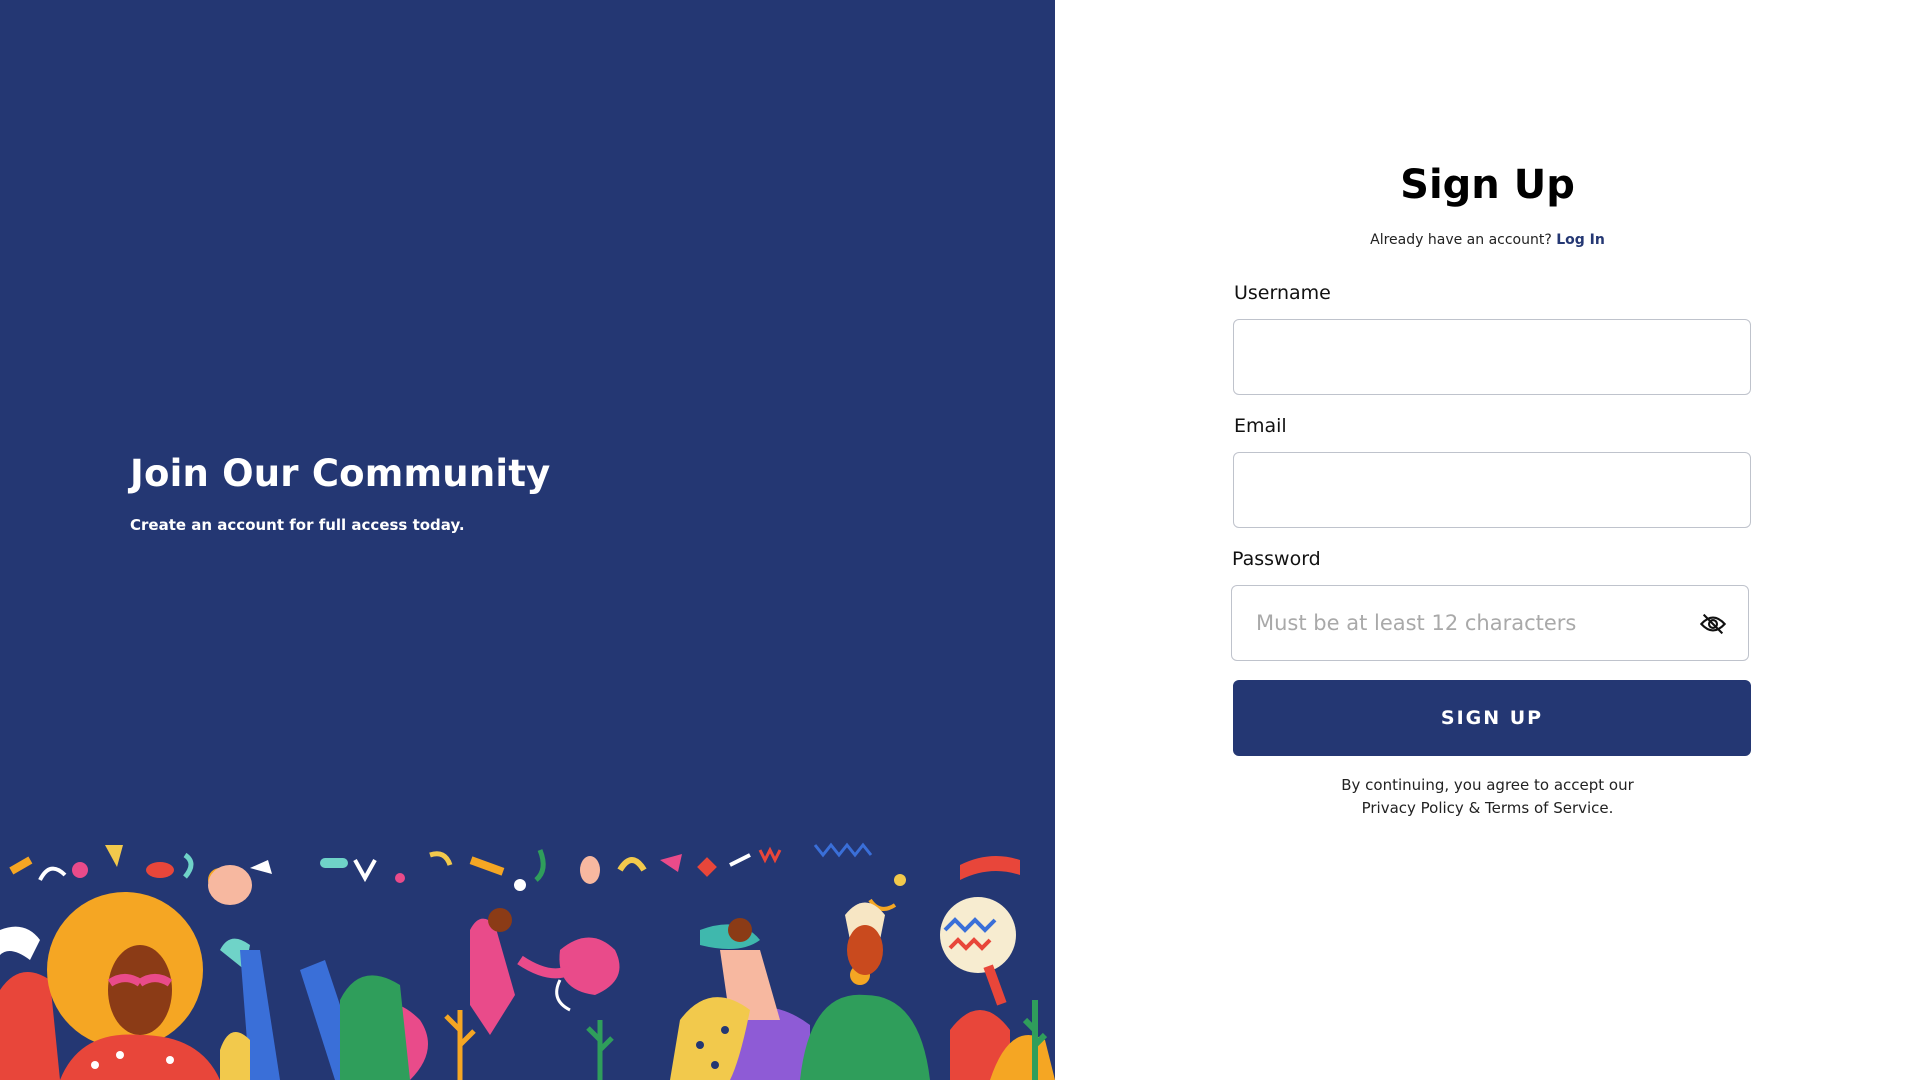 Image resolution: width=1920 pixels, height=1080 pixels. What do you see at coordinates (1487, 785) in the screenshot?
I see `terms-line-1: By continuing, you agree to accept our` at bounding box center [1487, 785].